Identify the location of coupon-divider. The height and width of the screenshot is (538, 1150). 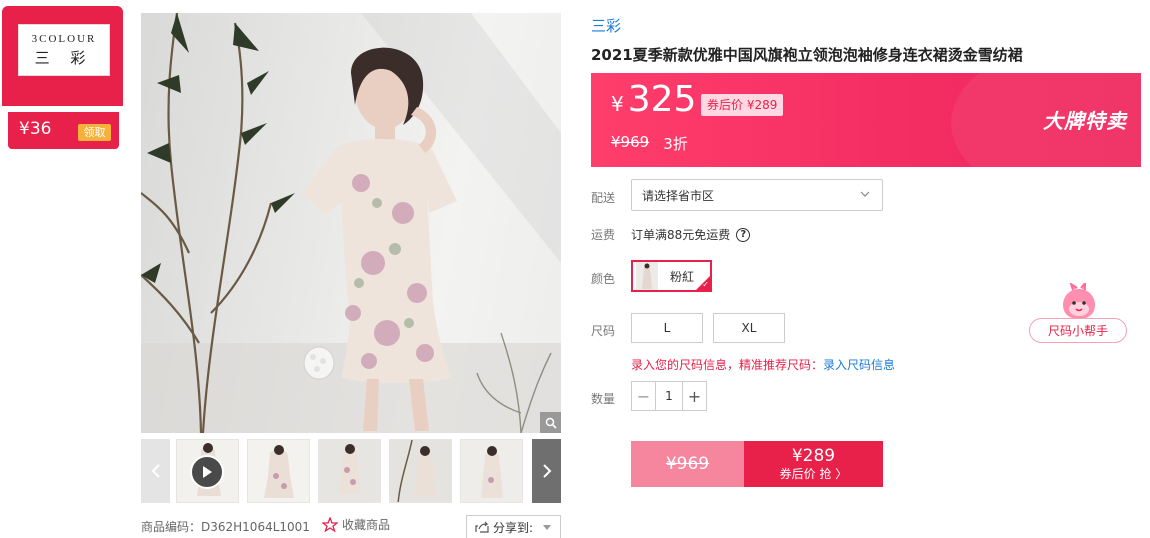
(63, 110).